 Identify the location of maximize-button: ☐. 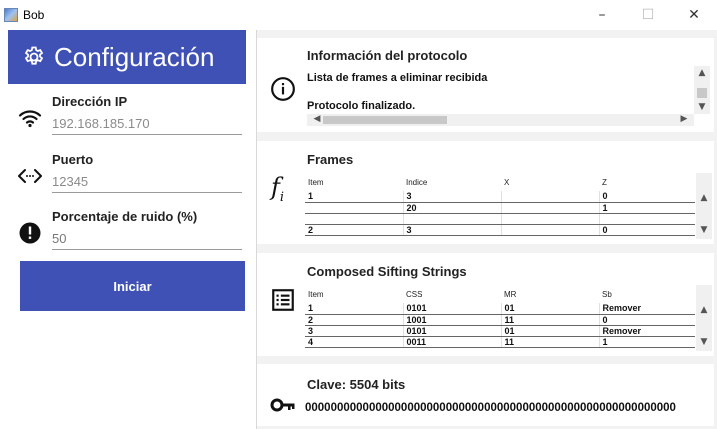
(648, 15).